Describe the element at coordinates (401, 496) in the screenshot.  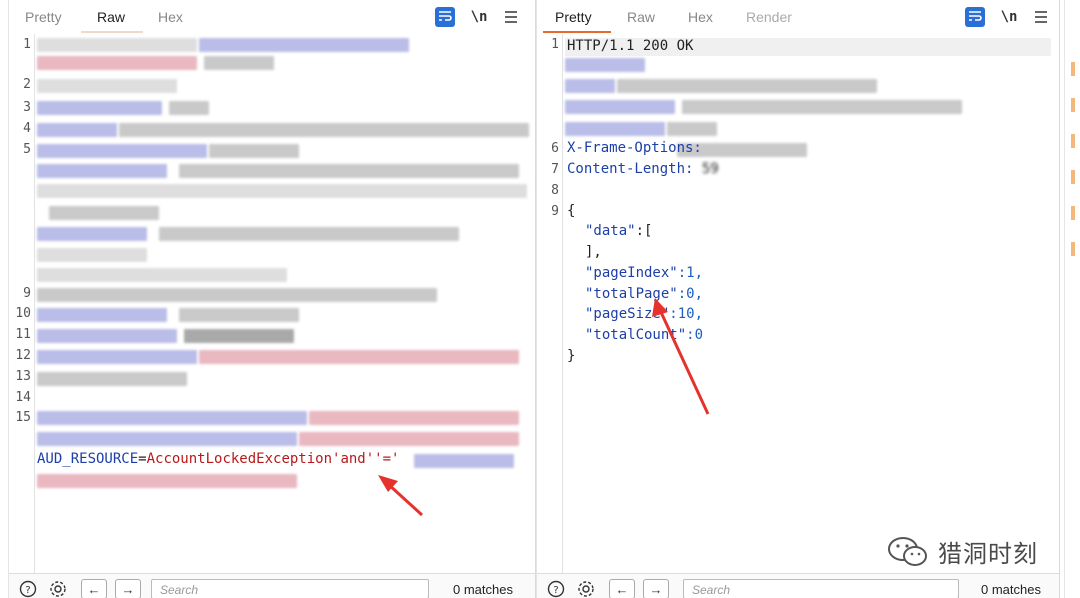
I see `arrow-to-payload` at that location.